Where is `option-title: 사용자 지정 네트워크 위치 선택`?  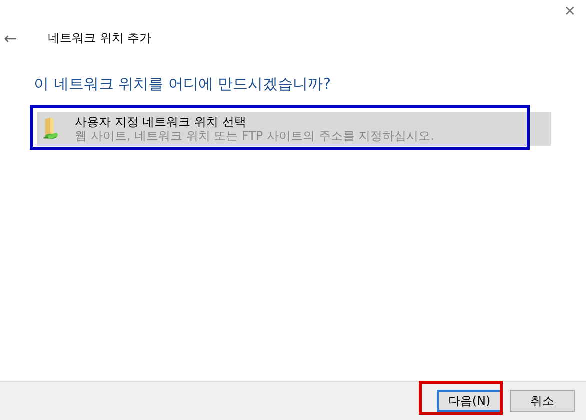 option-title: 사용자 지정 네트워크 위치 선택 is located at coordinates (161, 122).